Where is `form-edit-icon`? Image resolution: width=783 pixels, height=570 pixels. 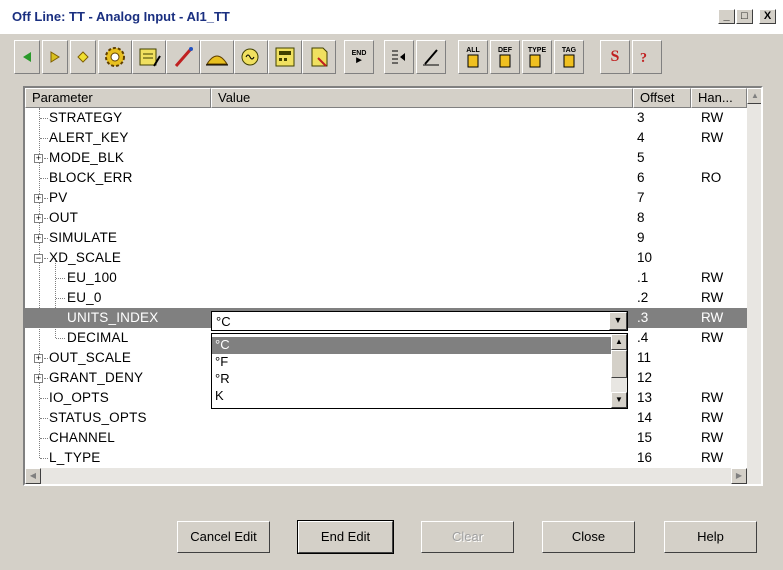 form-edit-icon is located at coordinates (150, 57).